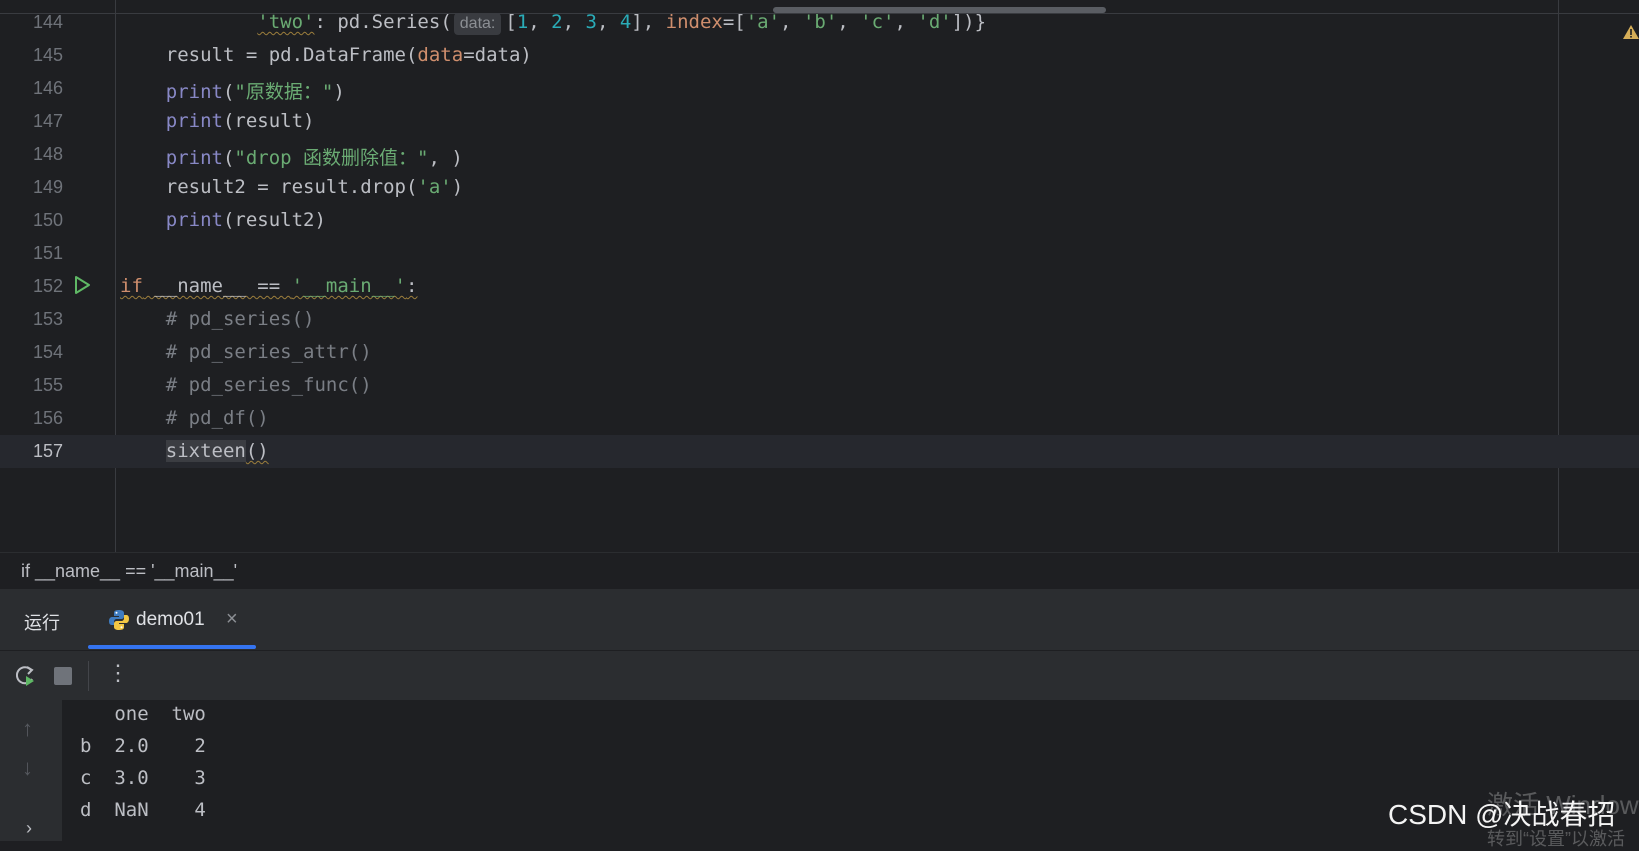  Describe the element at coordinates (33, 352) in the screenshot. I see `line-number: 154` at that location.